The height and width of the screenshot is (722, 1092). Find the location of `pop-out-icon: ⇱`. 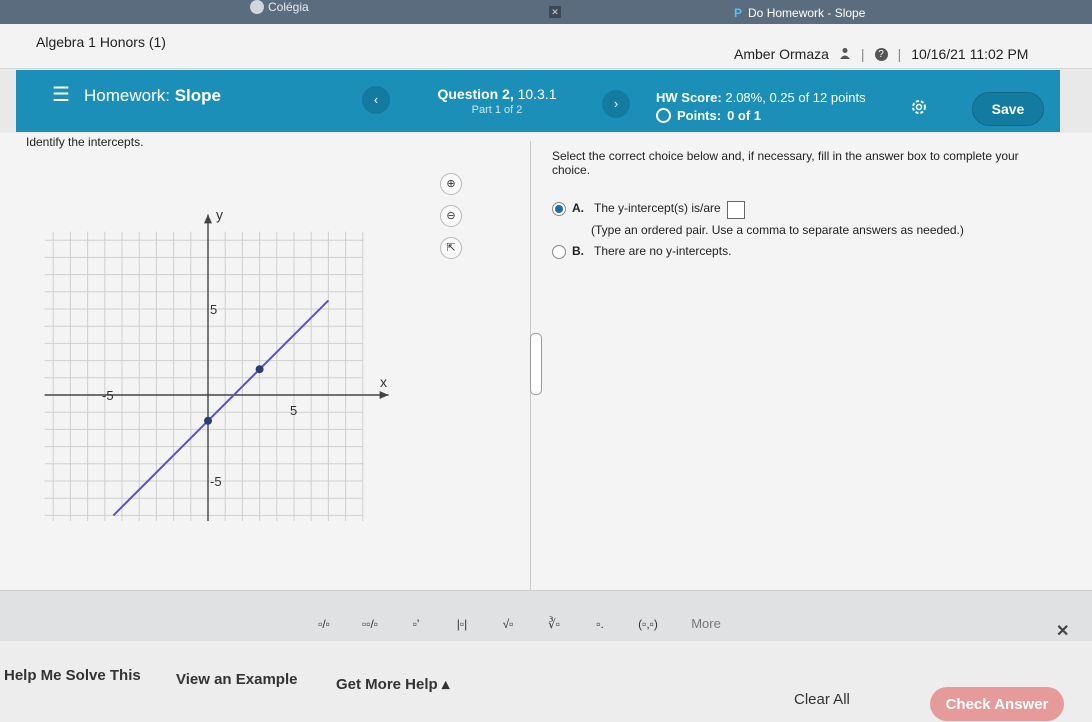

pop-out-icon: ⇱ is located at coordinates (451, 248).